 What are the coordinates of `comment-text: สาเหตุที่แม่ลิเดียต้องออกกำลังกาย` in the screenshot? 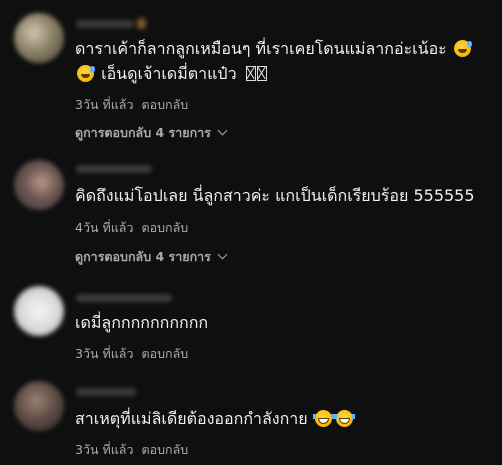 It's located at (284, 419).